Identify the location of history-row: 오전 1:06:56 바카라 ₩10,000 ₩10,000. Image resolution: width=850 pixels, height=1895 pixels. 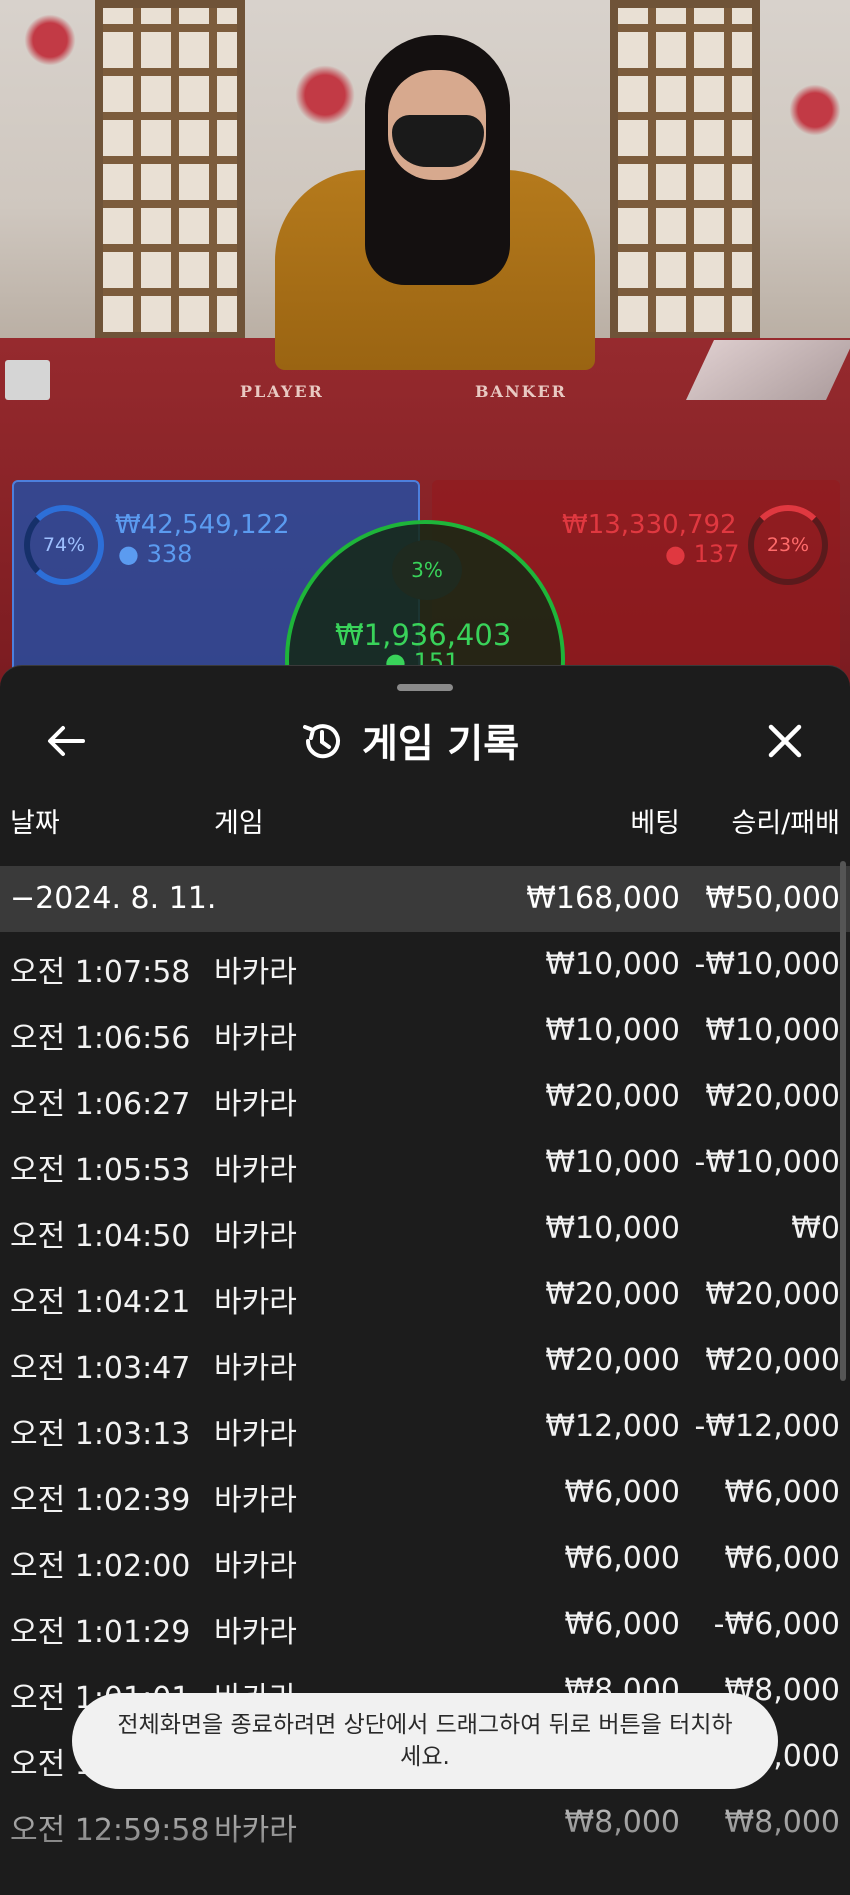
(425, 1031).